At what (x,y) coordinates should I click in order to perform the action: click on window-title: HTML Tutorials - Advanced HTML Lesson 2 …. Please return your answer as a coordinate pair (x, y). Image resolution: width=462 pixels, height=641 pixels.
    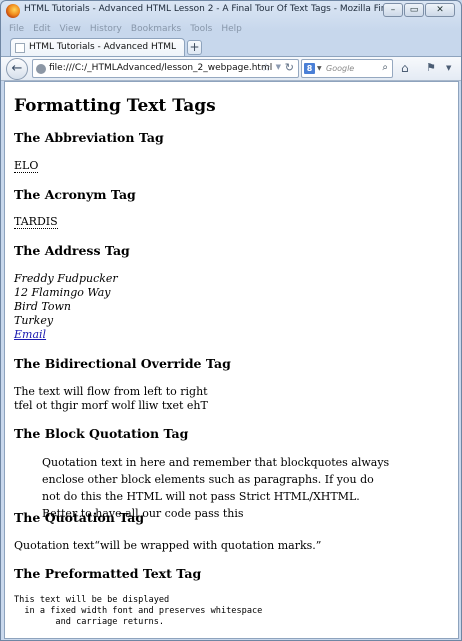
    Looking at the image, I should click on (214, 9).